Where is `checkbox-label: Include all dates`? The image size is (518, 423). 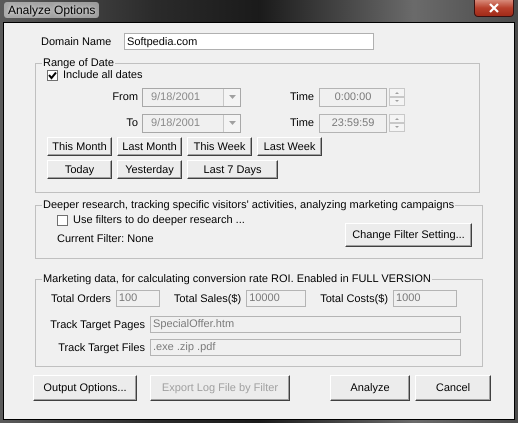
checkbox-label: Include all dates is located at coordinates (102, 75).